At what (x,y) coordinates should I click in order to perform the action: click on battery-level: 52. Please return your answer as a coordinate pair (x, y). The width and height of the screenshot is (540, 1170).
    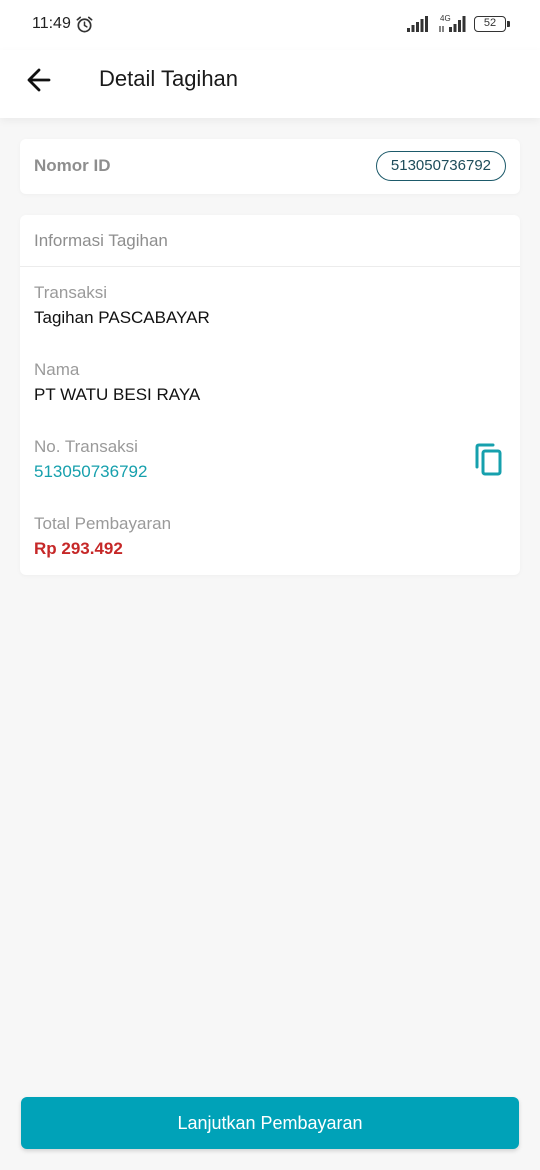
    Looking at the image, I should click on (490, 23).